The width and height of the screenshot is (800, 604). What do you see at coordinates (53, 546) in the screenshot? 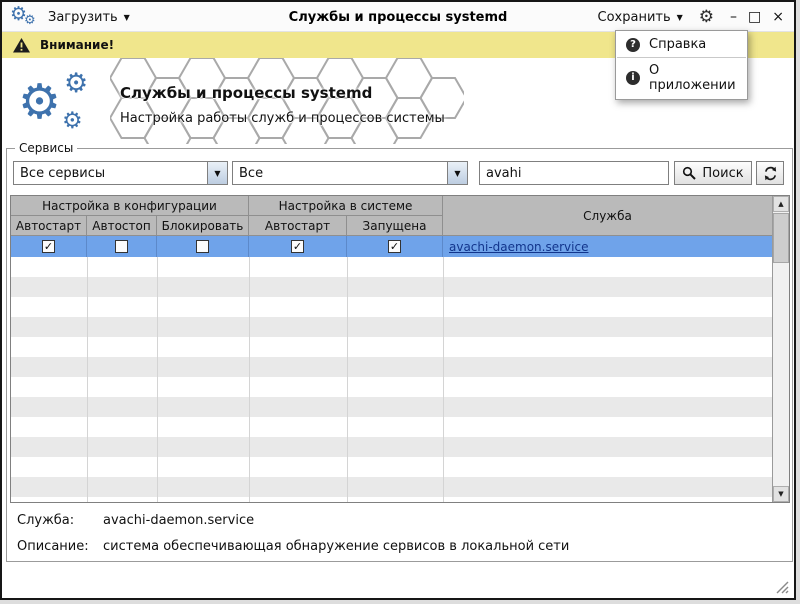
I see `description-label: Описание:` at bounding box center [53, 546].